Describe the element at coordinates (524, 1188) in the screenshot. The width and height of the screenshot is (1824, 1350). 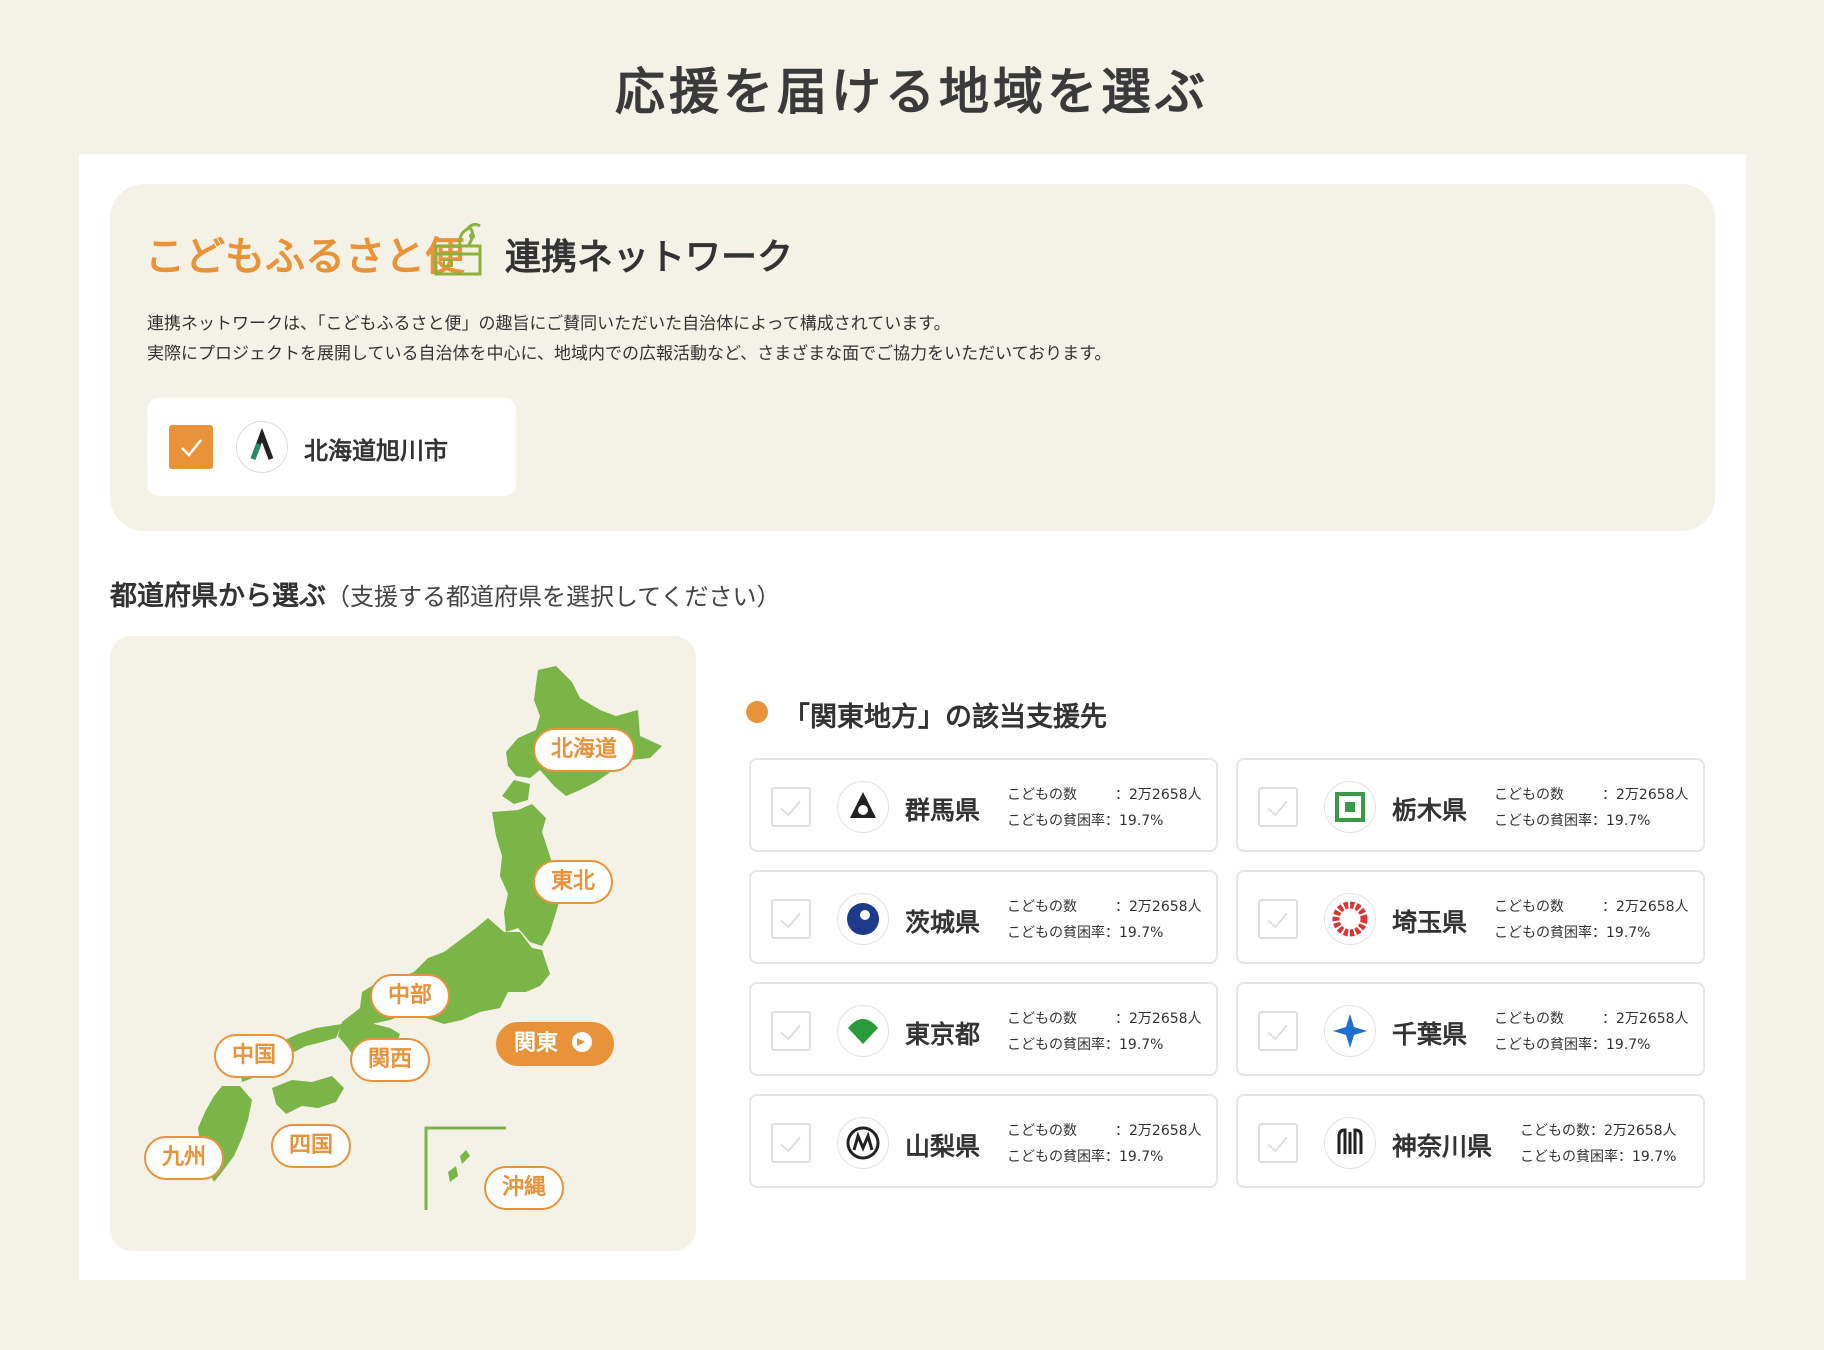
I see `region-okinawa: 沖縄` at that location.